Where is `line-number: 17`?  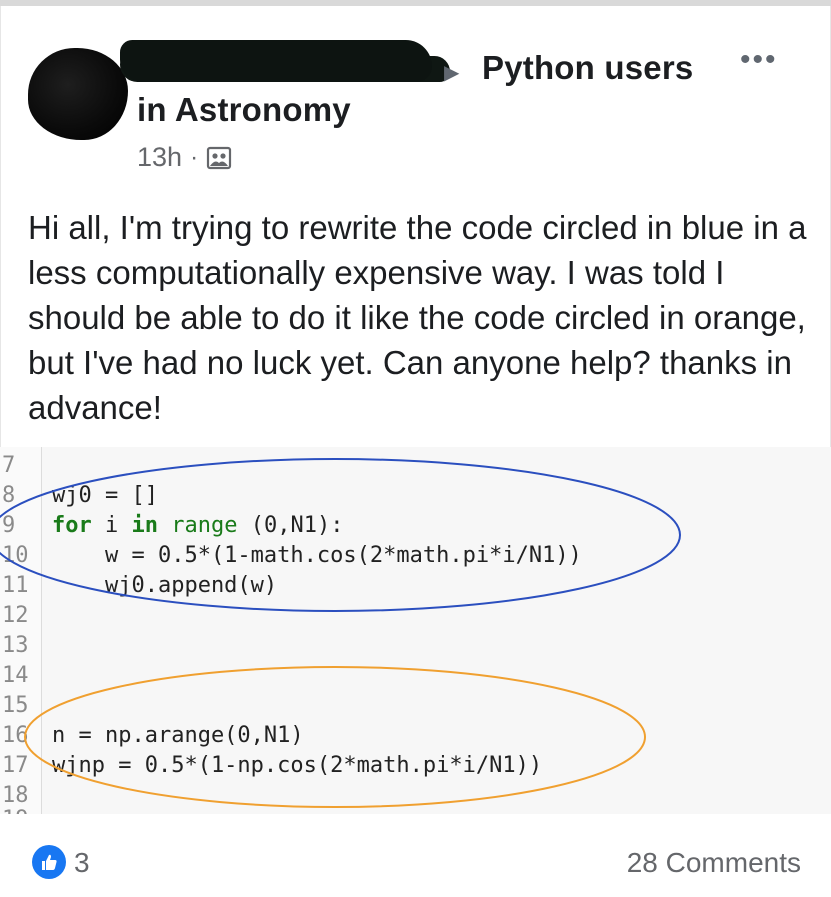 line-number: 17 is located at coordinates (15, 765).